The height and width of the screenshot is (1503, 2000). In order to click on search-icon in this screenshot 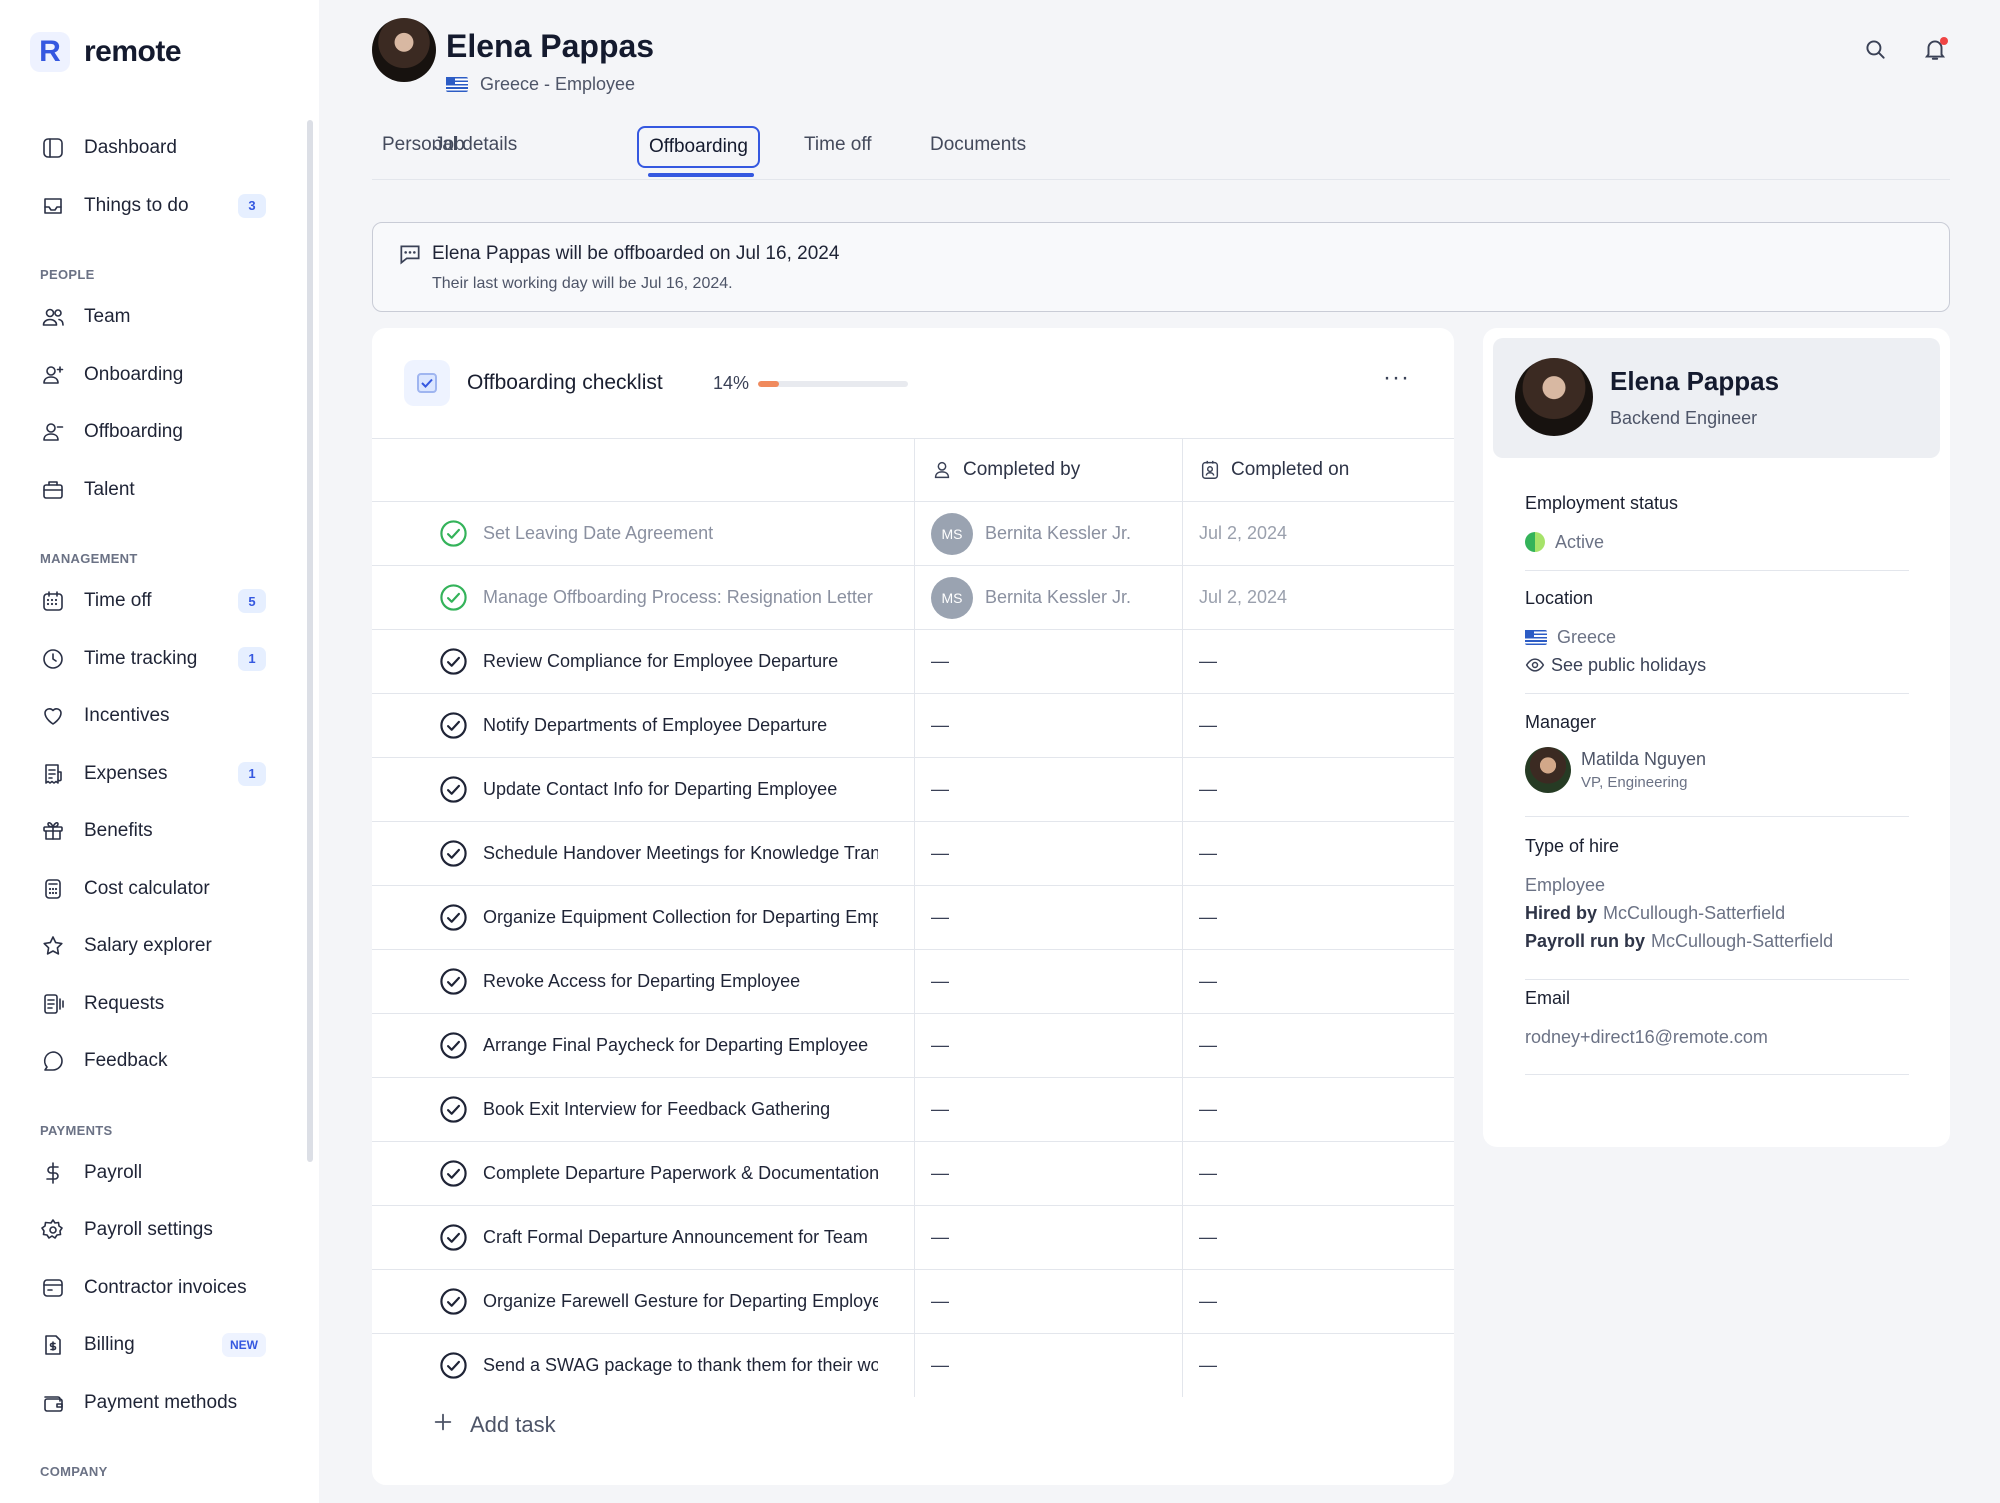, I will do `click(1875, 49)`.